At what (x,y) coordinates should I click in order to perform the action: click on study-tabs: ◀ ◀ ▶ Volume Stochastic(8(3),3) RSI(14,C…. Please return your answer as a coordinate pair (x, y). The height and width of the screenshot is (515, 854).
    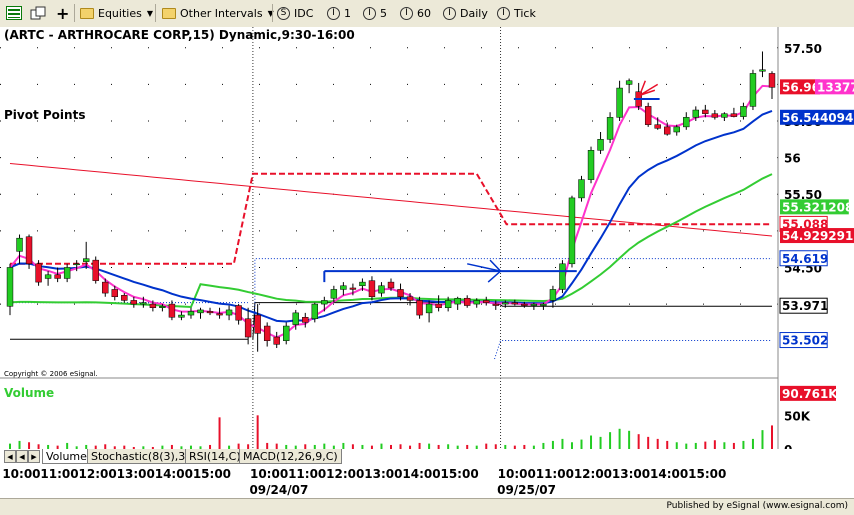
    Looking at the image, I should click on (427, 457).